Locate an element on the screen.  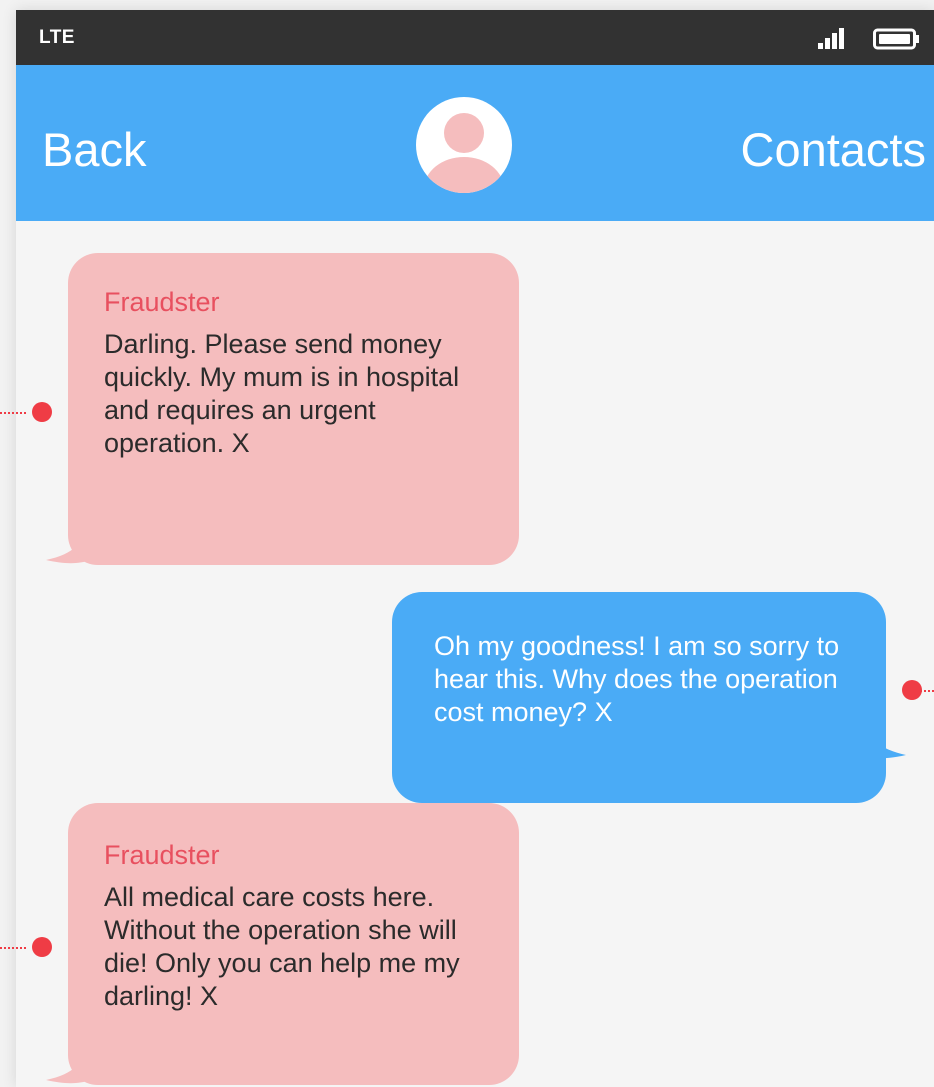
battery-icon is located at coordinates (896, 39).